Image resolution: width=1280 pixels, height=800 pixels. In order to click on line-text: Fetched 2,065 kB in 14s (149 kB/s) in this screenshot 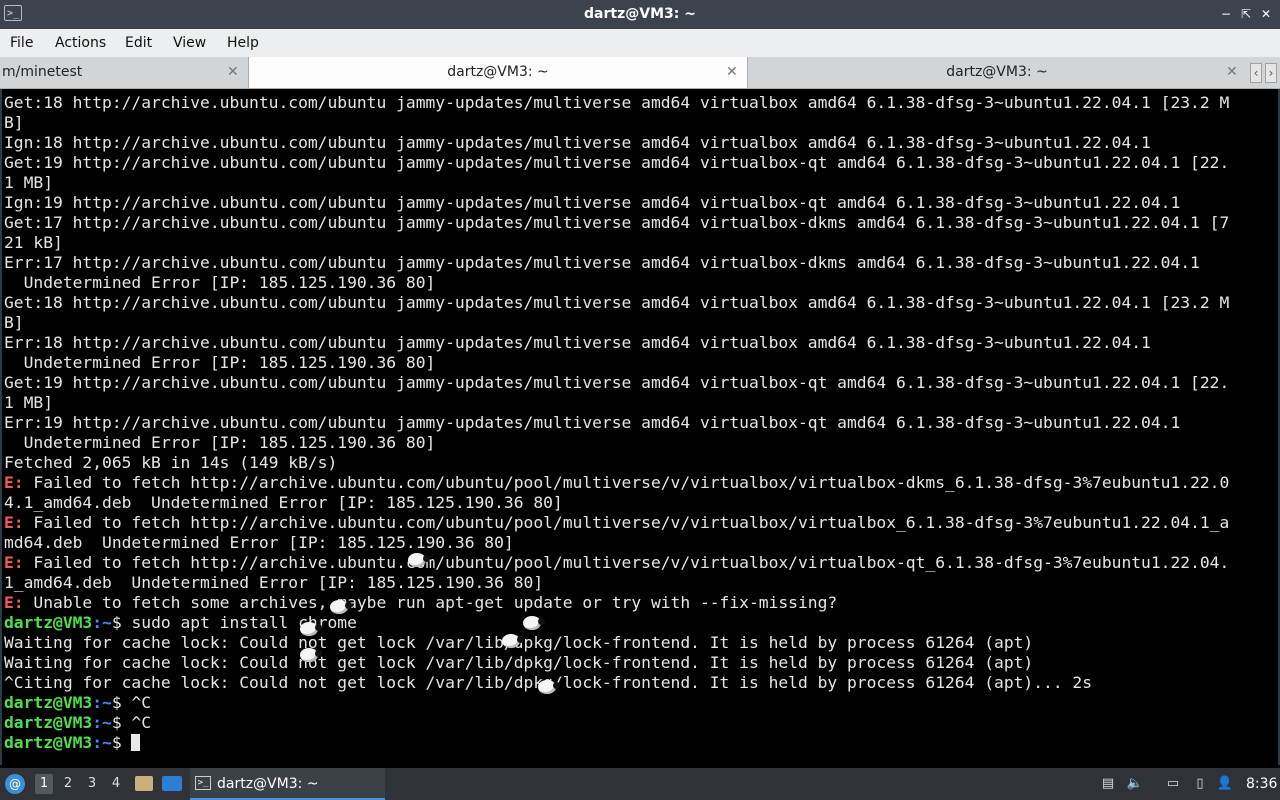, I will do `click(171, 462)`.